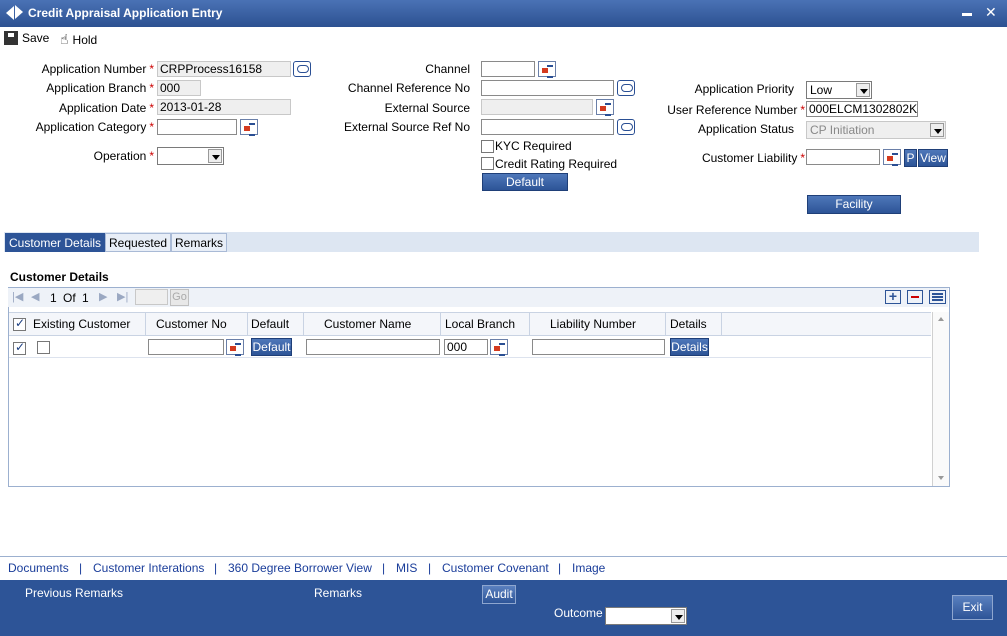  I want to click on col-local-branch: Local Branch, so click(485, 324).